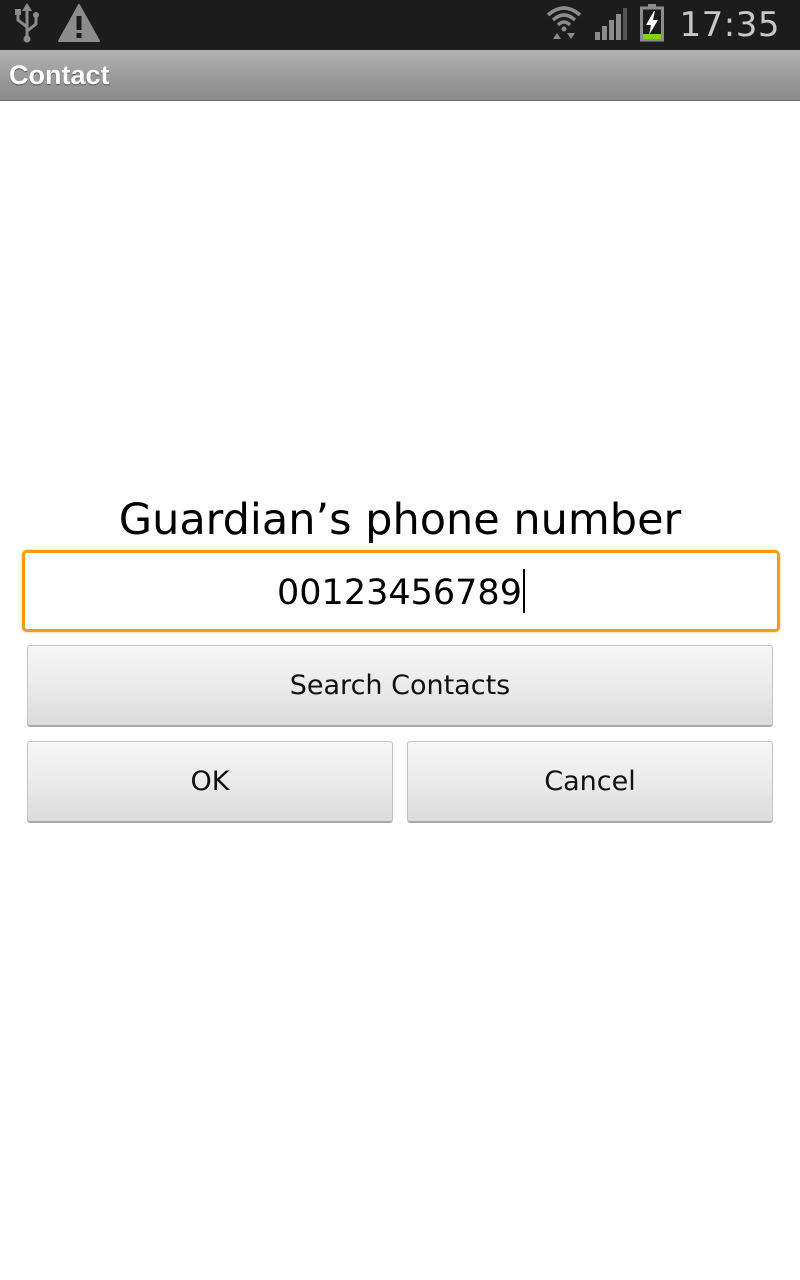 This screenshot has width=800, height=1280. Describe the element at coordinates (590, 782) in the screenshot. I see `cancel-button: Cancel` at that location.